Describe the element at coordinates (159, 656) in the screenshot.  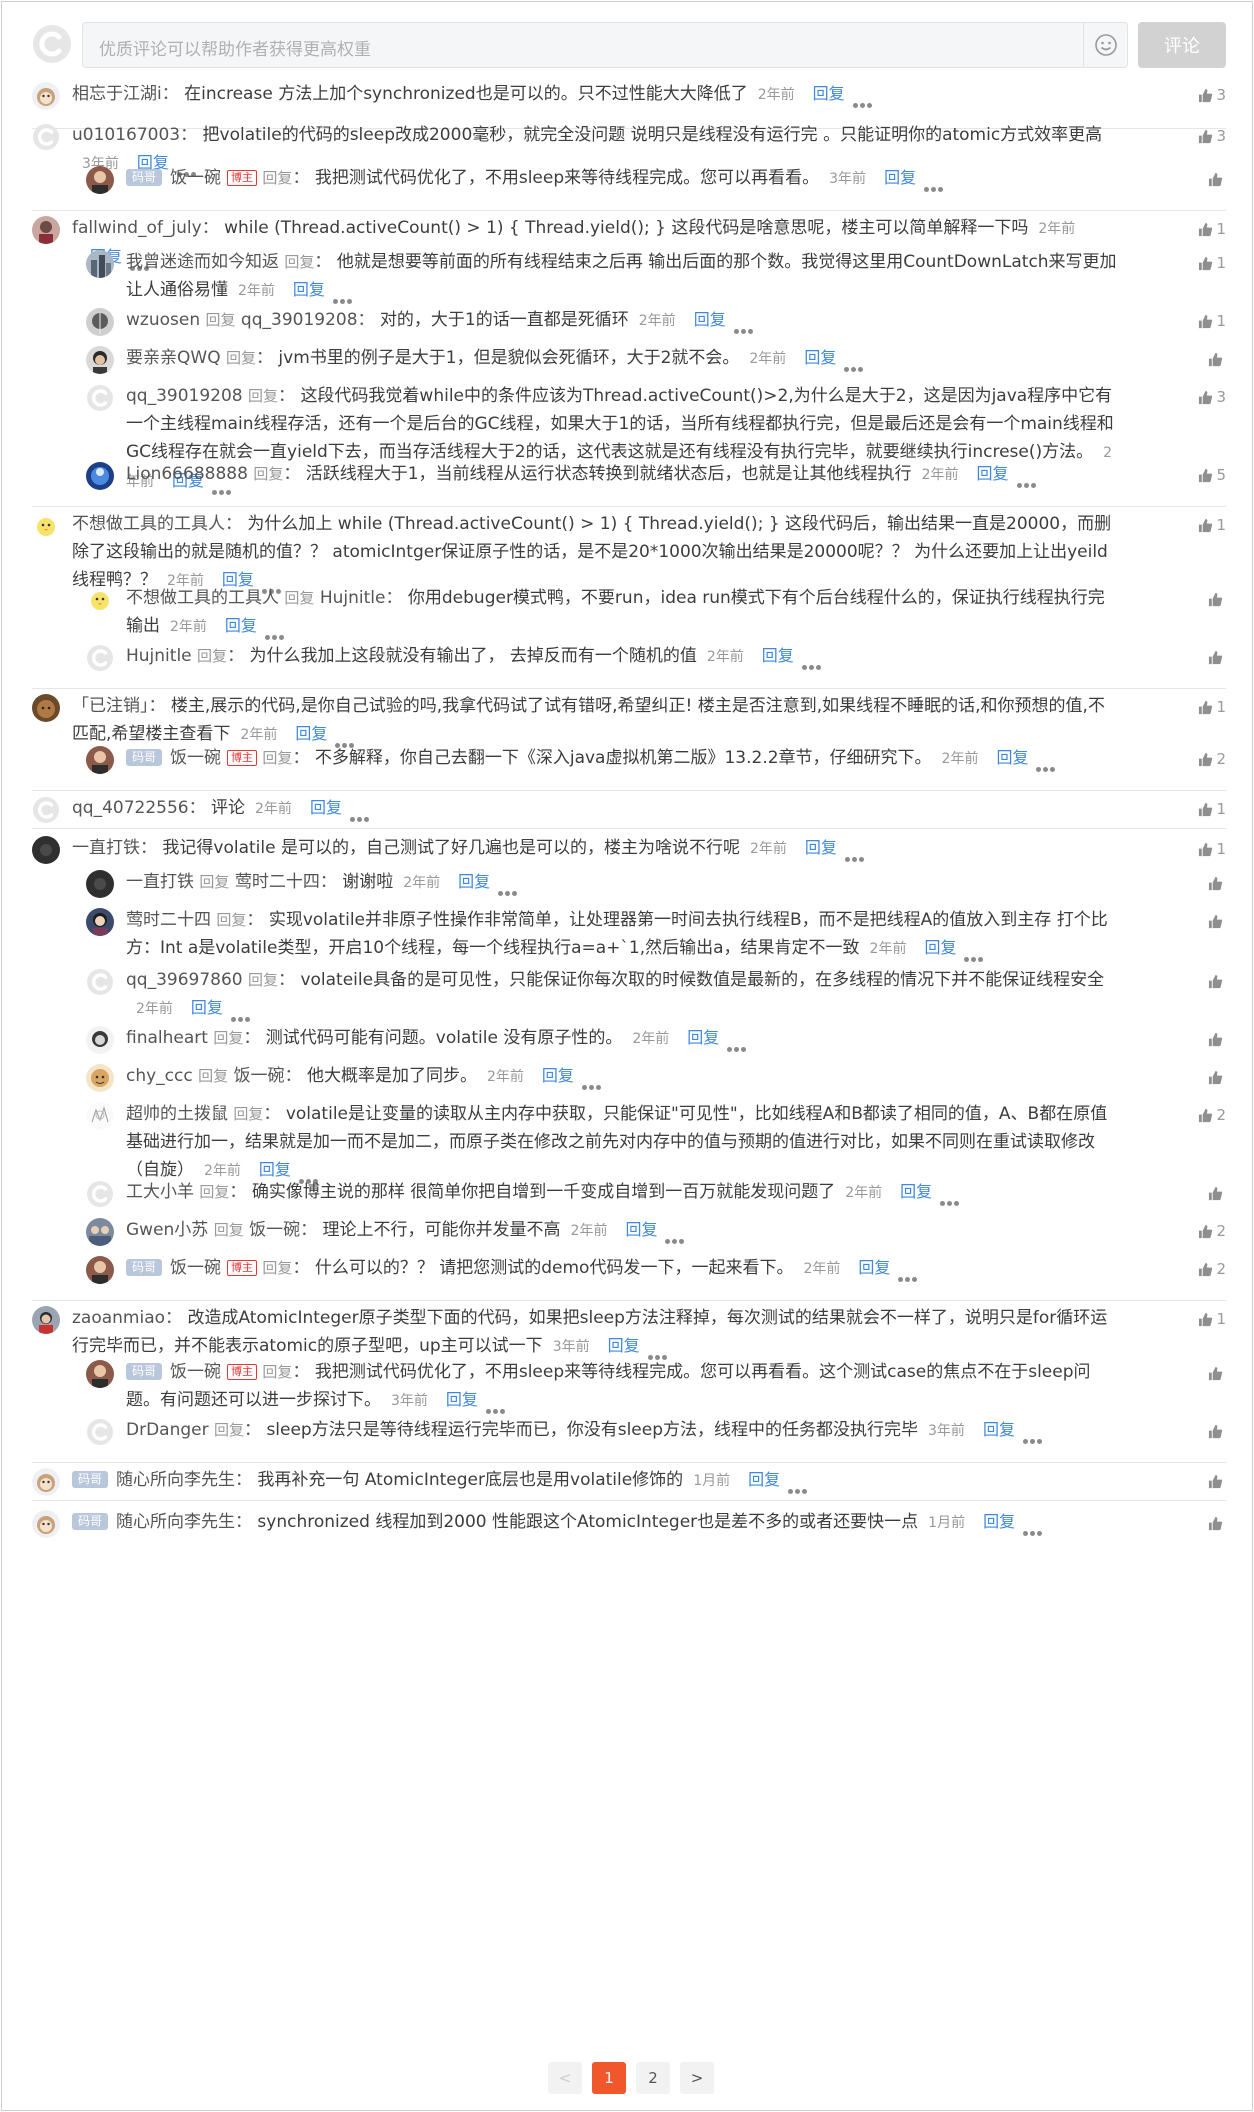
I see `comment-author: Hujnitle` at that location.